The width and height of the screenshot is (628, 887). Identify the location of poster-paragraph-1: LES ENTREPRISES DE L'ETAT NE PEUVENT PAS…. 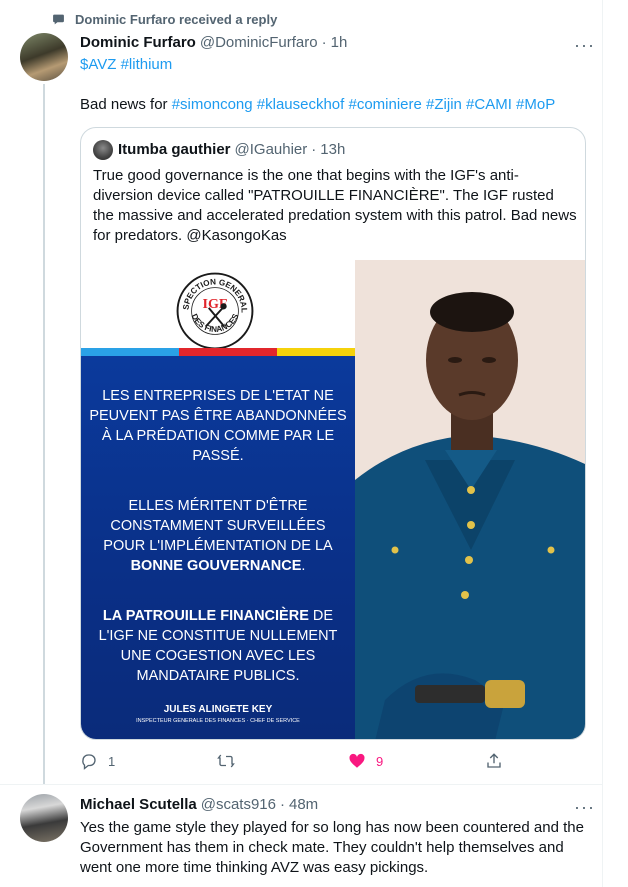
(218, 426).